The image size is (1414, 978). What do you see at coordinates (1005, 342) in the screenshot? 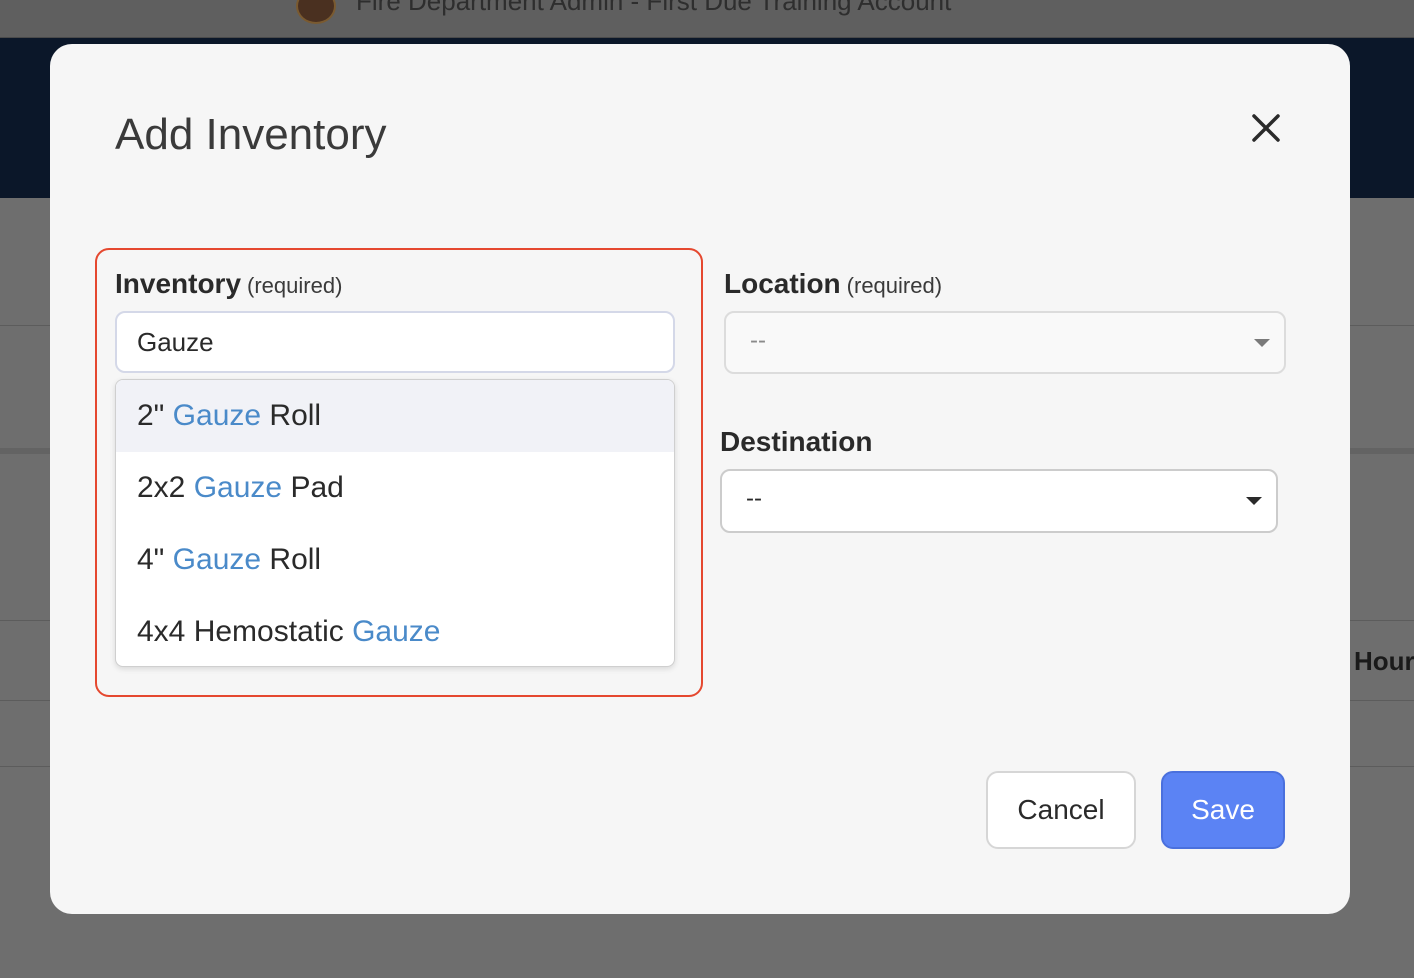
I see `location-select: --` at bounding box center [1005, 342].